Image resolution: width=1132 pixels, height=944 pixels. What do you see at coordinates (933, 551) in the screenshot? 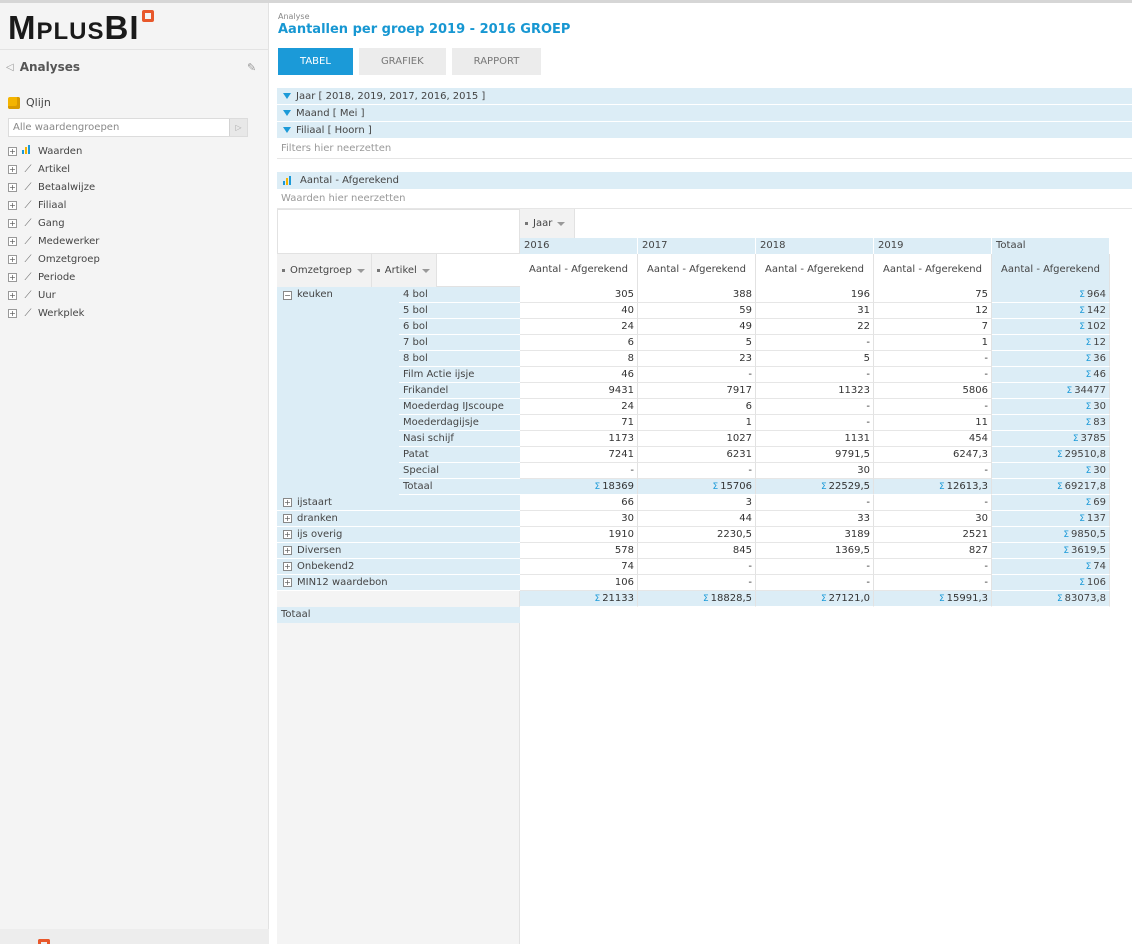
I see `value-cell: 827` at bounding box center [933, 551].